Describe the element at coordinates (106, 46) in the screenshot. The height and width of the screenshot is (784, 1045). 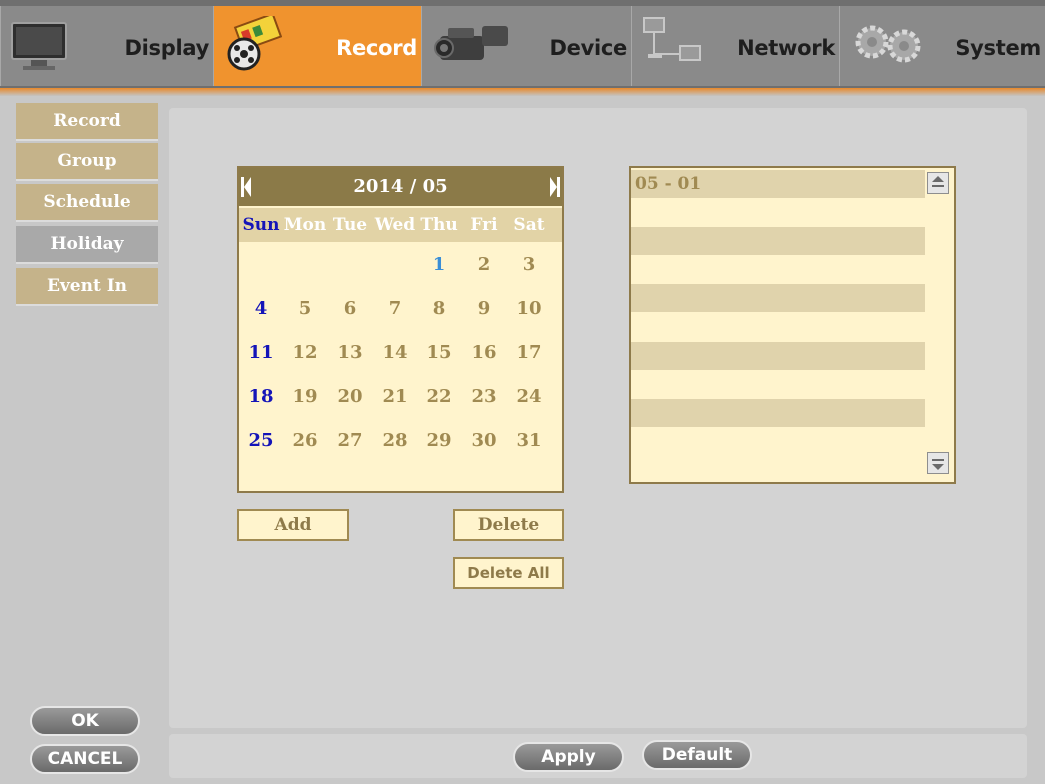
I see `tab-display: Display` at that location.